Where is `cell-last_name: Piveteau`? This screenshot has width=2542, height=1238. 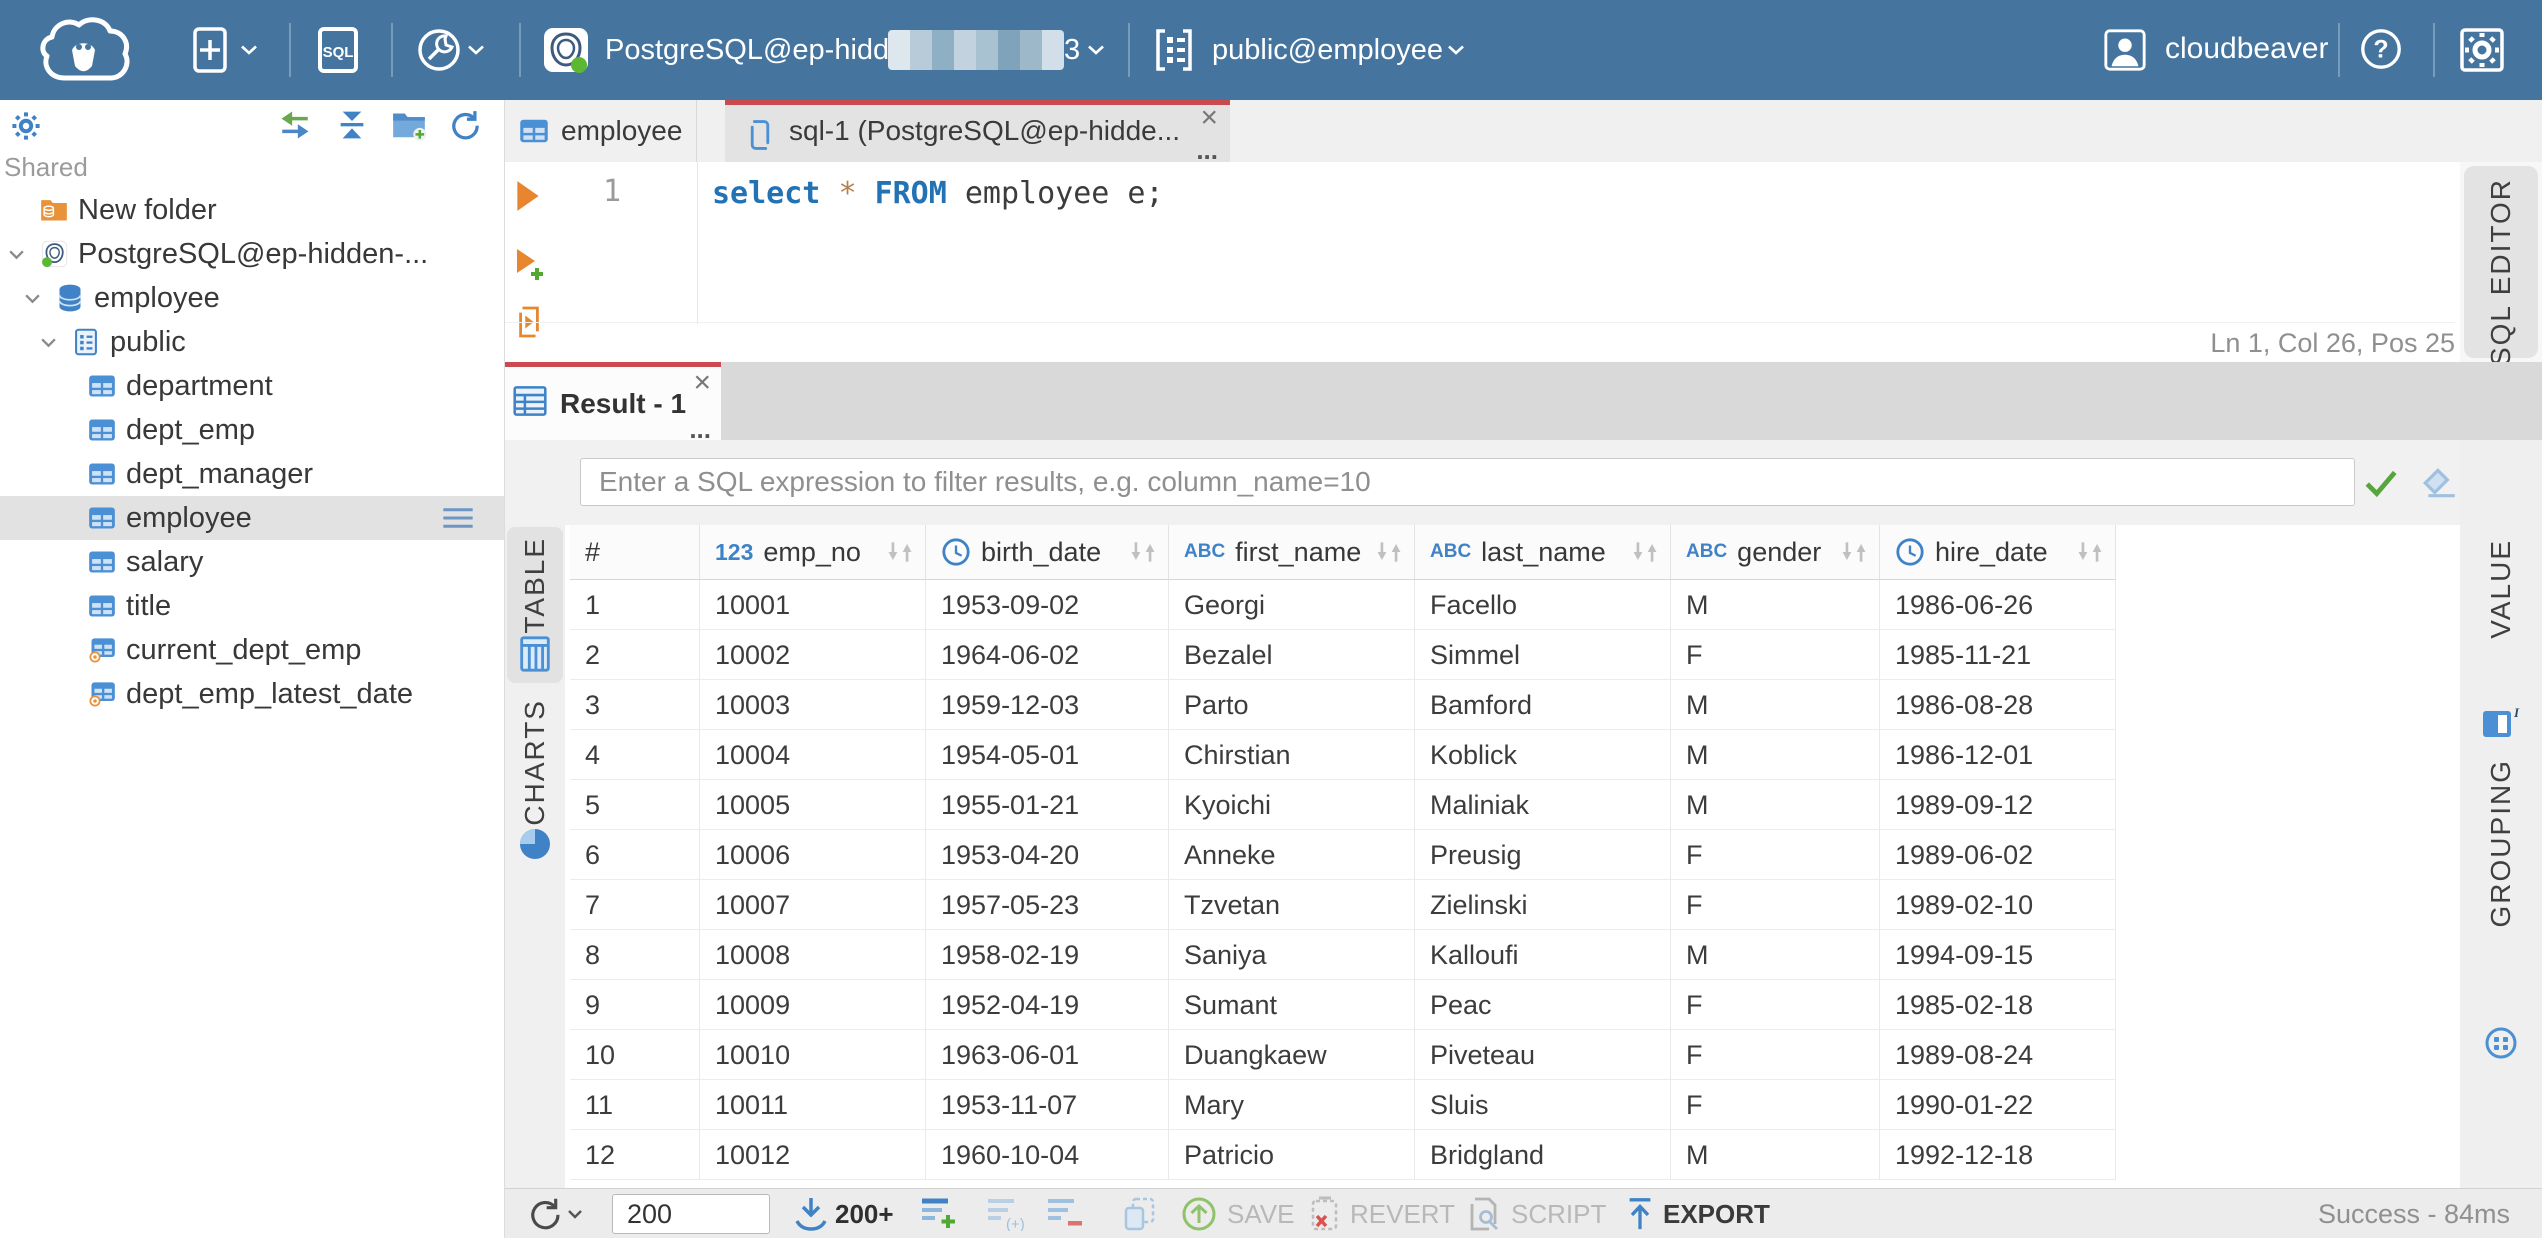 cell-last_name: Piveteau is located at coordinates (1543, 1055).